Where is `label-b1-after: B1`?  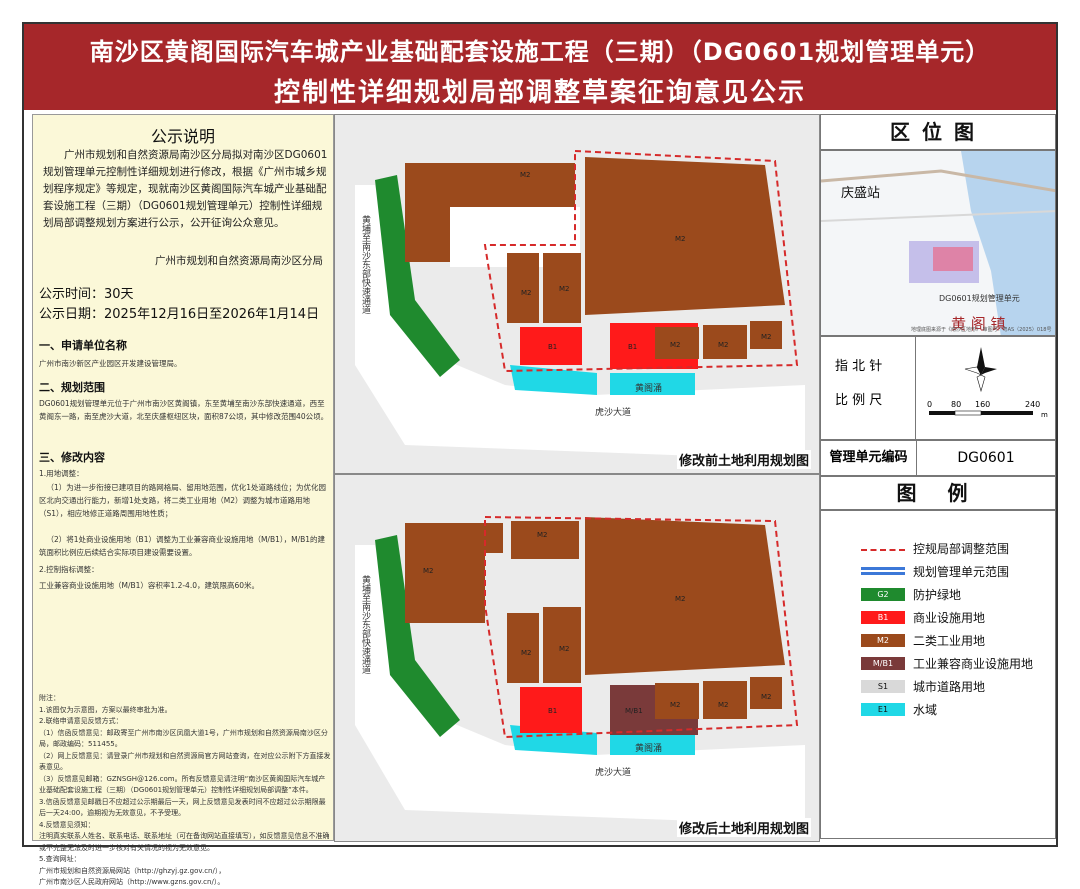 label-b1-after: B1 is located at coordinates (552, 711).